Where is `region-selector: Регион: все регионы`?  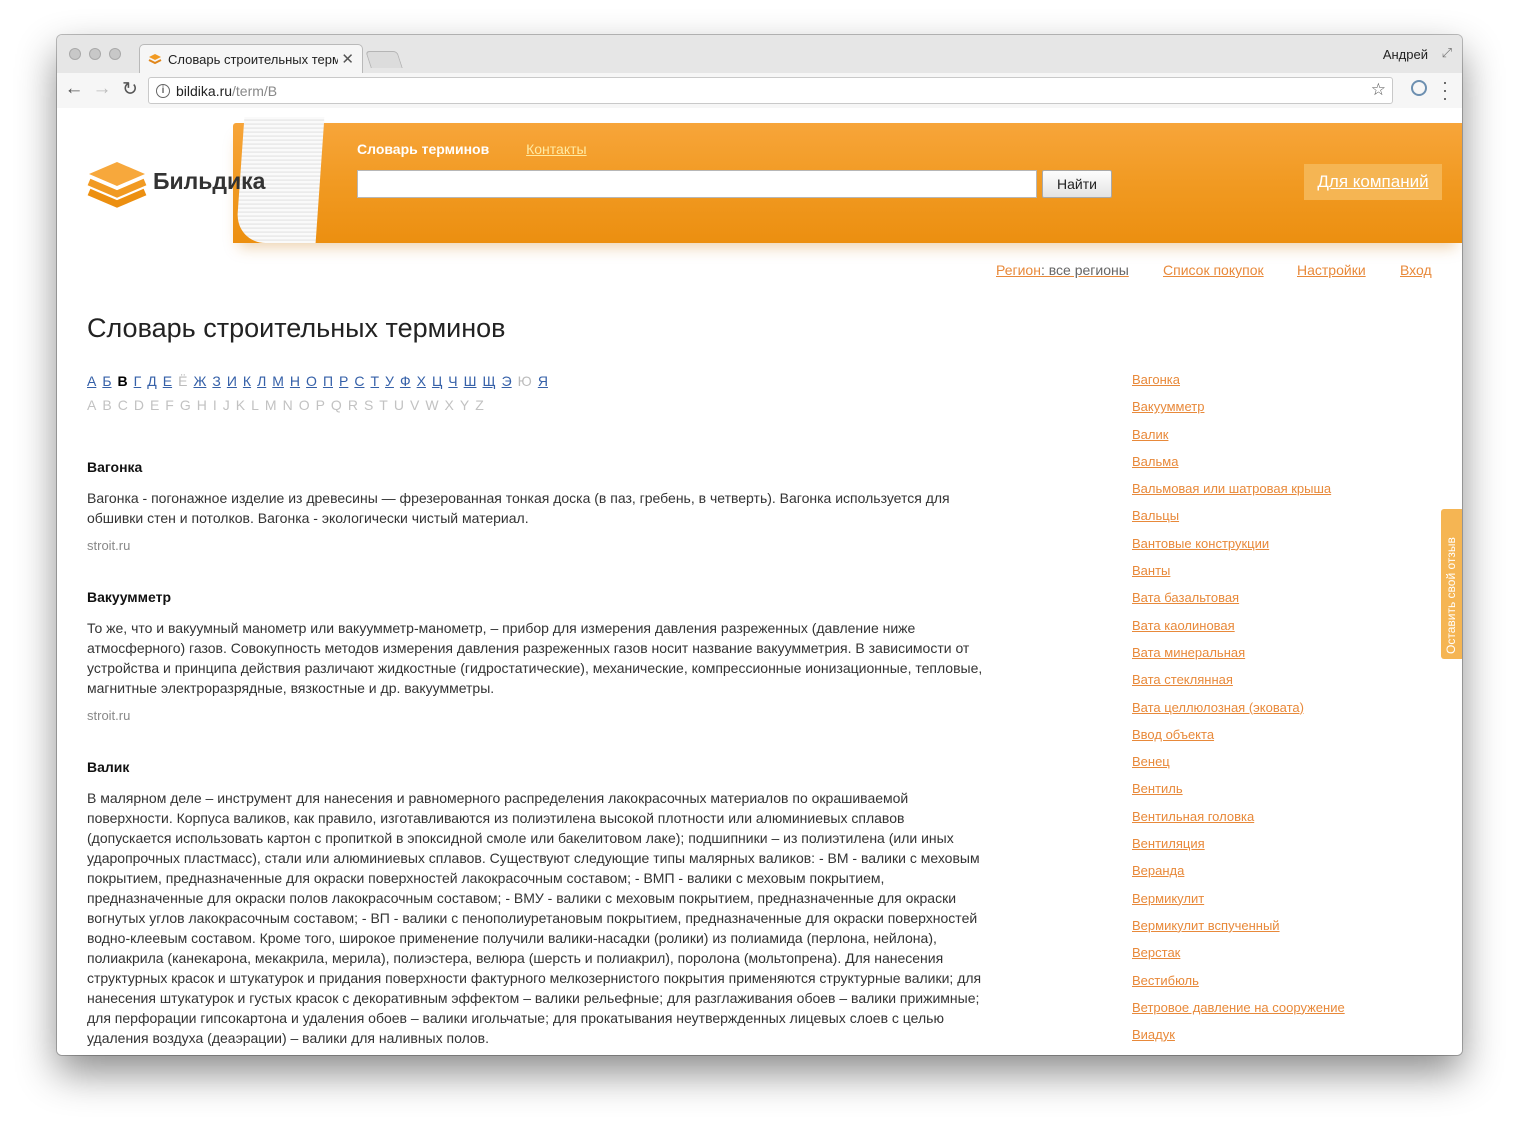 region-selector: Регион: все регионы is located at coordinates (1062, 270).